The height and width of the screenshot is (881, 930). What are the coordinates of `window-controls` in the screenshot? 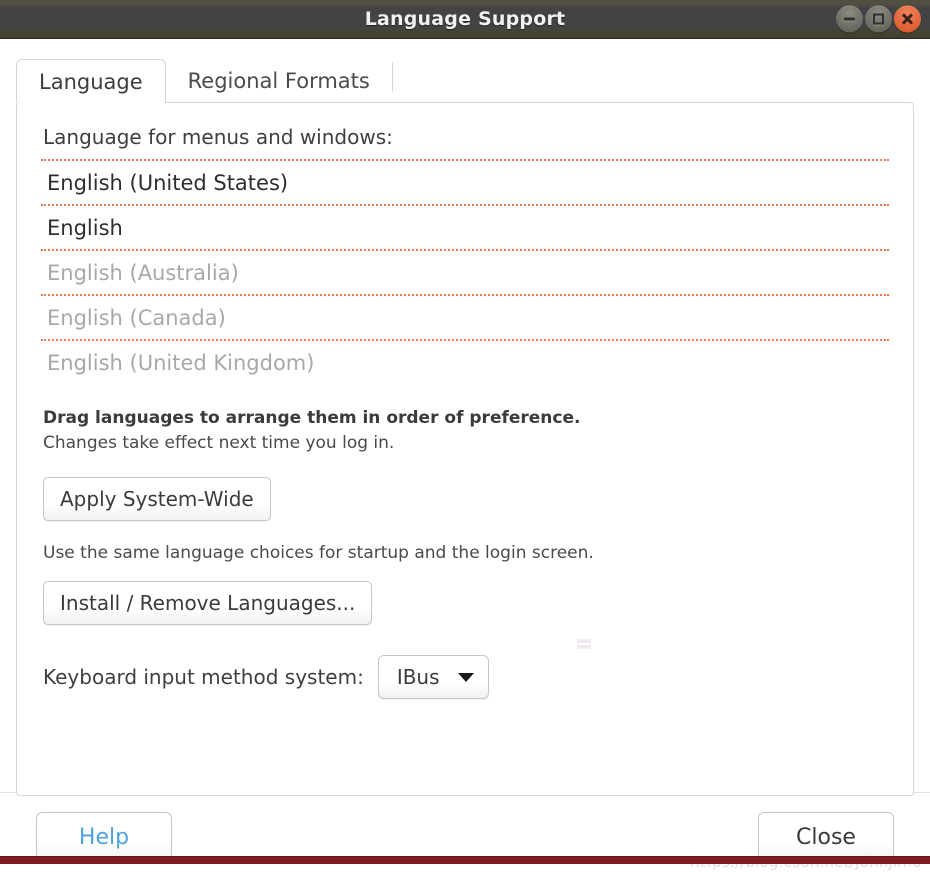 It's located at (878, 19).